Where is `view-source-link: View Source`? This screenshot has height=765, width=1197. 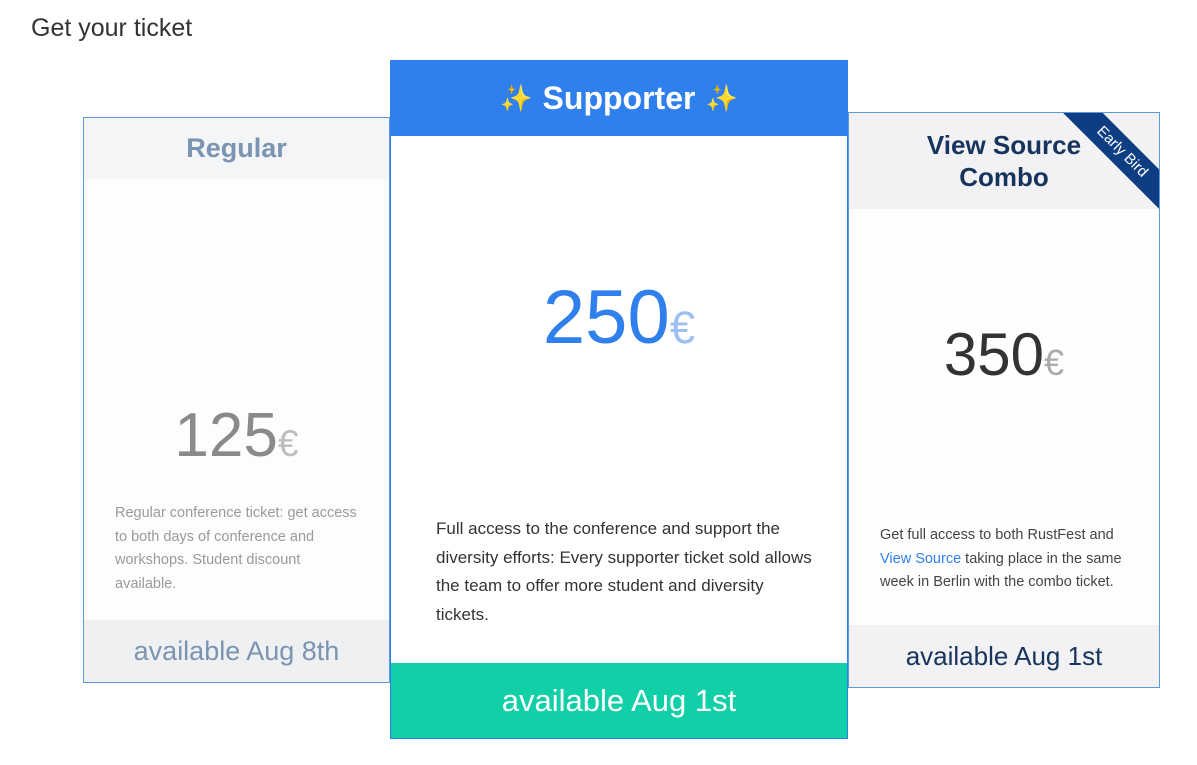
view-source-link: View Source is located at coordinates (920, 559).